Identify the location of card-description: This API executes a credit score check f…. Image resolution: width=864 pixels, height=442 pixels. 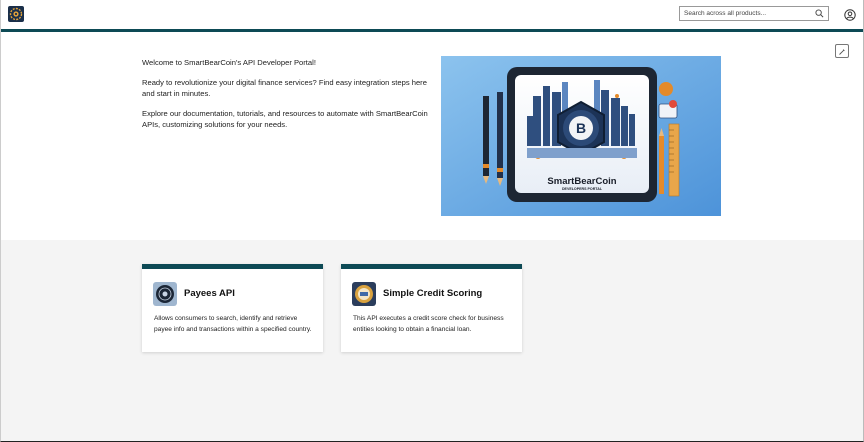
(428, 324).